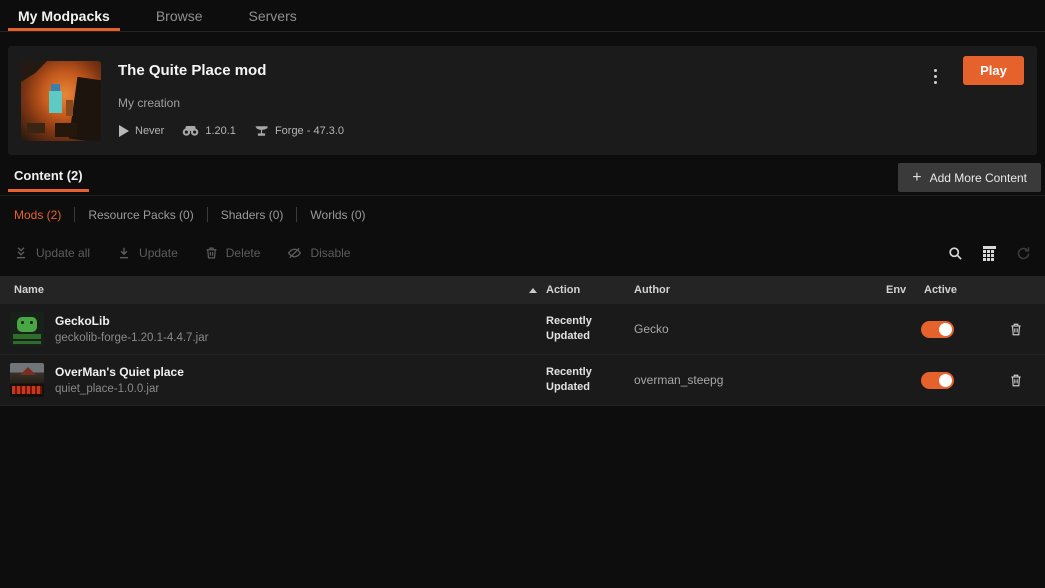  I want to click on content-tab-bar: Content (2) + Add More Content, so click(522, 178).